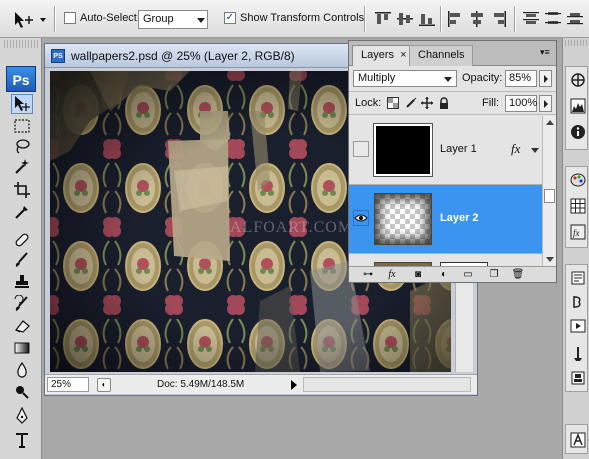 The width and height of the screenshot is (589, 459). I want to click on eraser-tool-button, so click(22, 326).